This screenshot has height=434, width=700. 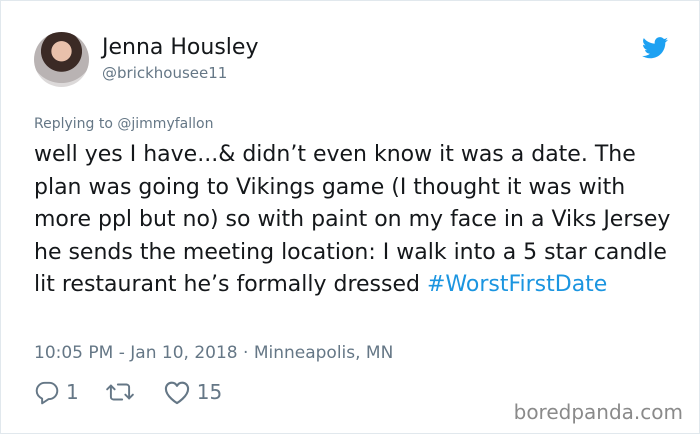 I want to click on tweet-actions: 1 15, so click(x=128, y=392).